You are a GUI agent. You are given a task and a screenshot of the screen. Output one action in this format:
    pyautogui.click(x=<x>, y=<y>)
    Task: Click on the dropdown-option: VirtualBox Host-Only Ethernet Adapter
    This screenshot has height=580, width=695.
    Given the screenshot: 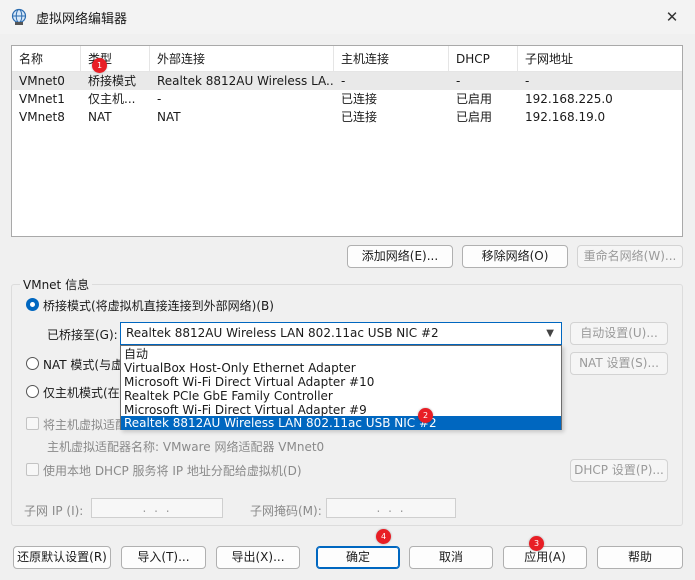 What is the action you would take?
    pyautogui.click(x=341, y=368)
    